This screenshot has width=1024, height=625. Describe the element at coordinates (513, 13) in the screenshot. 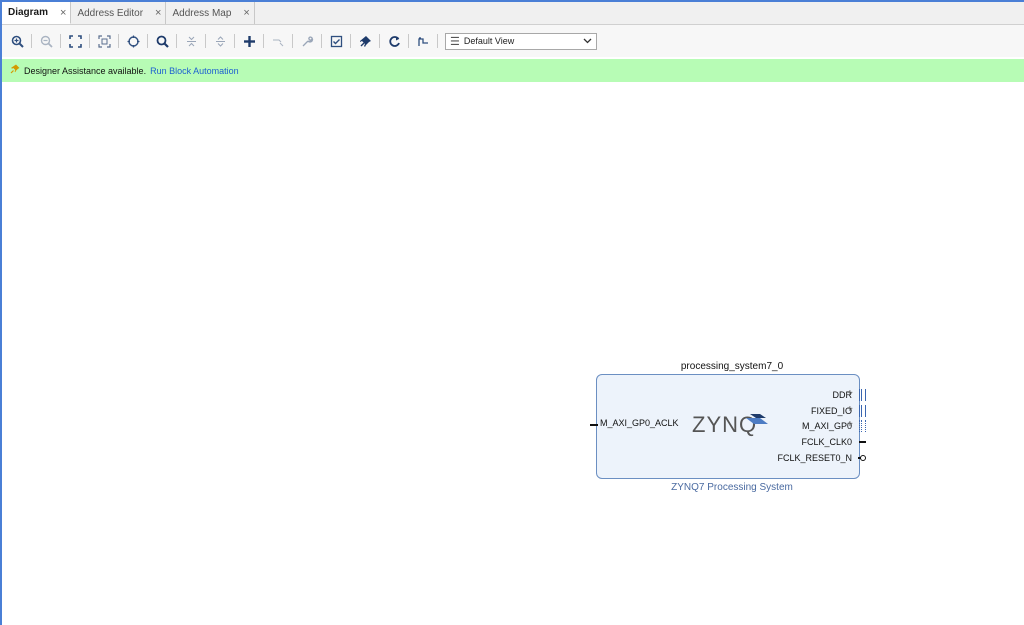

I see `tab-bar: Diagram × Address Editor × Address Map ×` at that location.